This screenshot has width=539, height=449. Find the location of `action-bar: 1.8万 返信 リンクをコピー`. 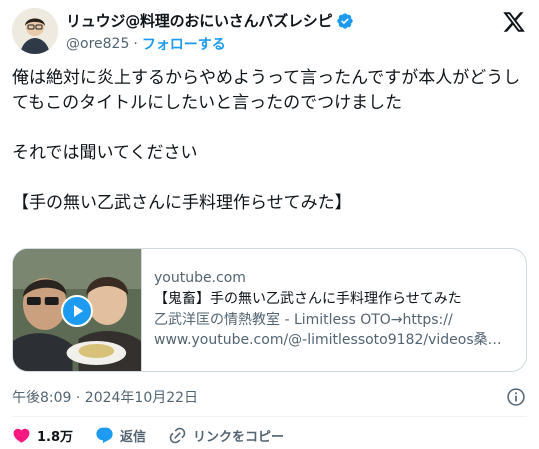

action-bar: 1.8万 返信 リンクをコピー is located at coordinates (159, 435).